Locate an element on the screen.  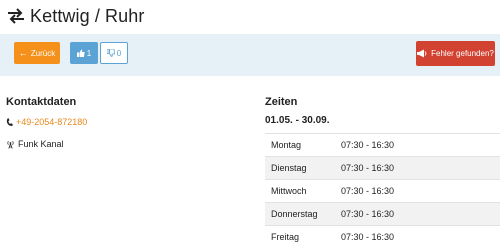
back-button-label: Zurück is located at coordinates (43, 53).